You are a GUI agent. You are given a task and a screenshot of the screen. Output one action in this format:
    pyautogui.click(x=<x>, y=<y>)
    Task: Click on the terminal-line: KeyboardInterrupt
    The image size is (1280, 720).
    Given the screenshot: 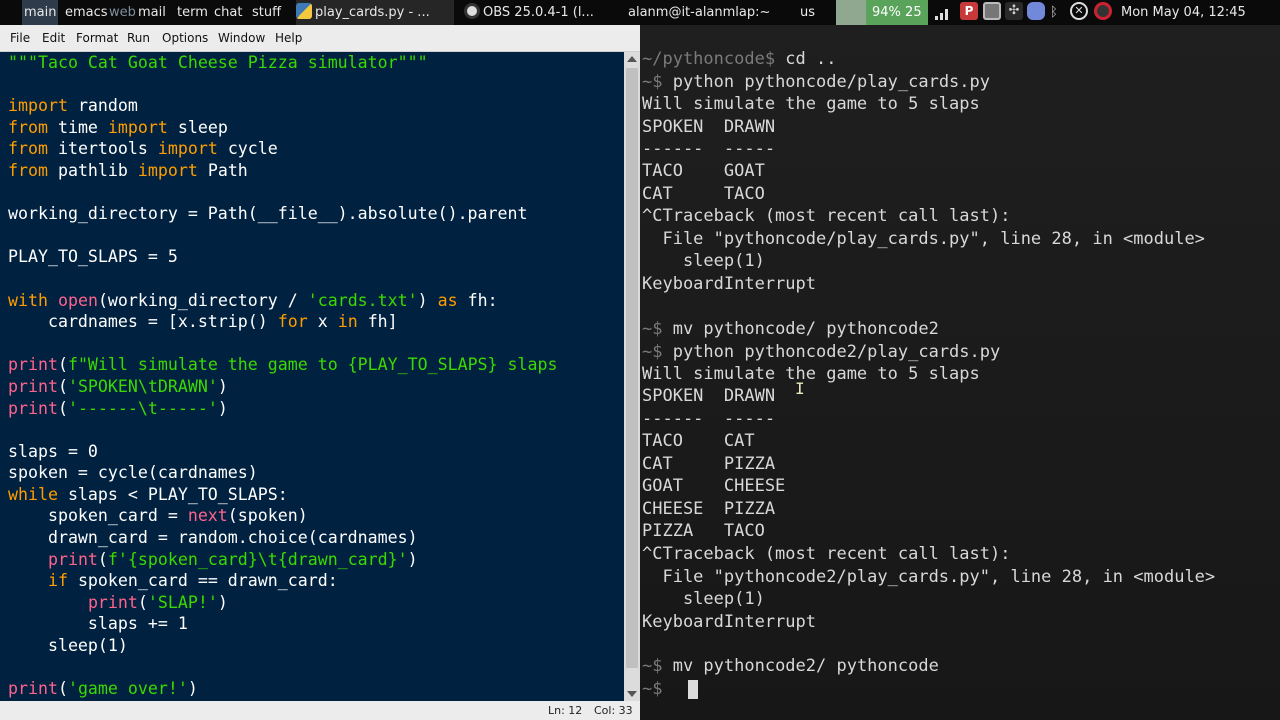 What is the action you would take?
    pyautogui.click(x=729, y=622)
    